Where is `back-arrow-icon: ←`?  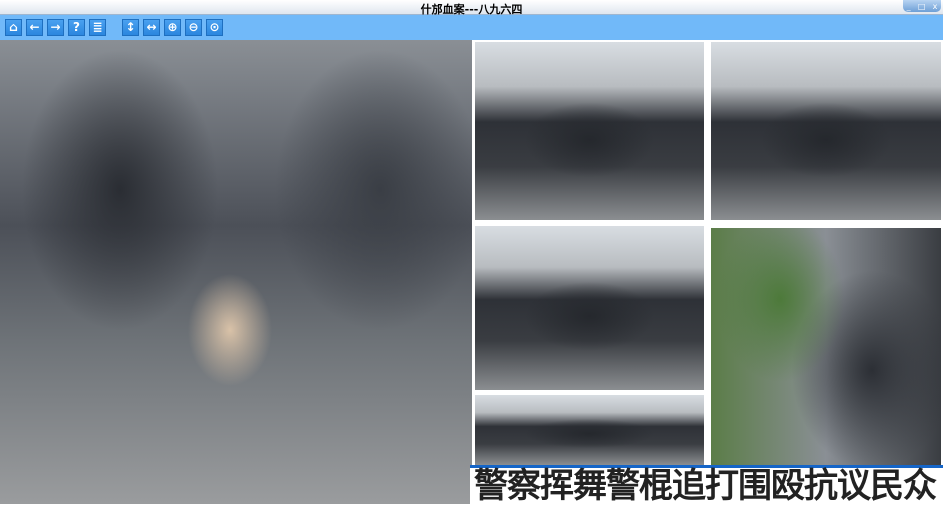
back-arrow-icon: ← is located at coordinates (34, 27).